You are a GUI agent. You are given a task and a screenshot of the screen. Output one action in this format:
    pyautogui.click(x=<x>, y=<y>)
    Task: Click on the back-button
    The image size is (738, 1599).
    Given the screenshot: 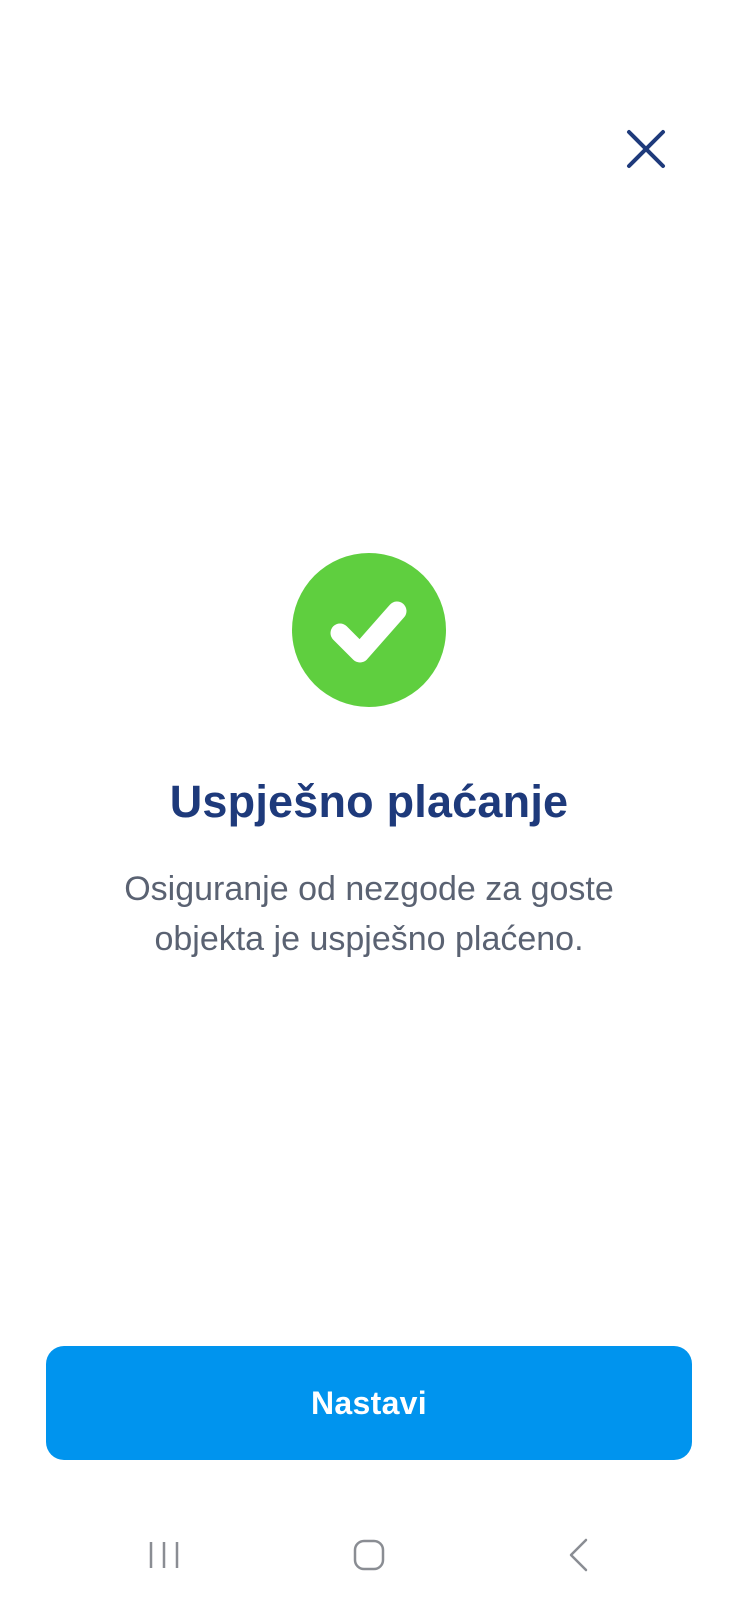 What is the action you would take?
    pyautogui.click(x=579, y=1555)
    